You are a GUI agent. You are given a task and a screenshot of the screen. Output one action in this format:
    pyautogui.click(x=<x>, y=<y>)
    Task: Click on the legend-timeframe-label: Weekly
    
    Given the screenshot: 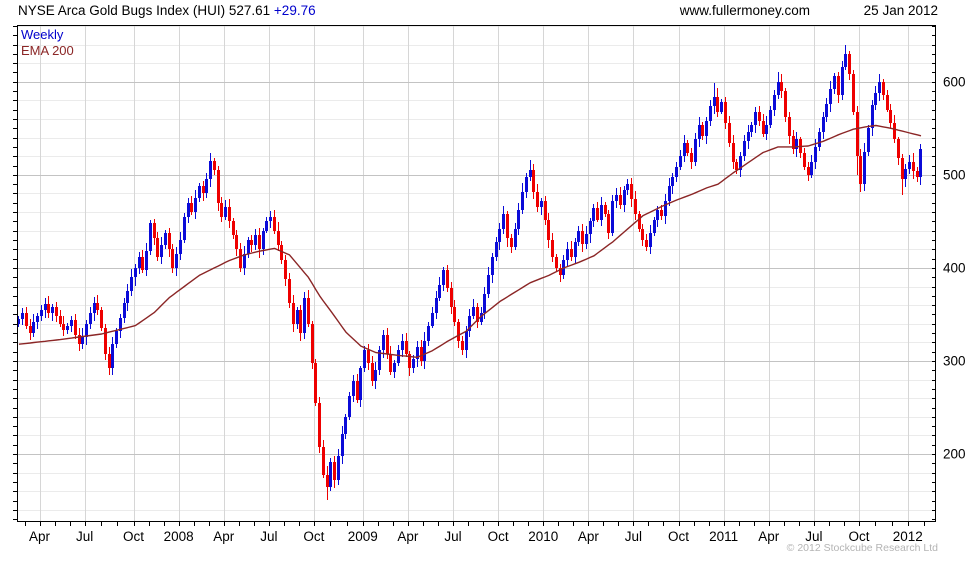 What is the action you would take?
    pyautogui.click(x=42, y=34)
    